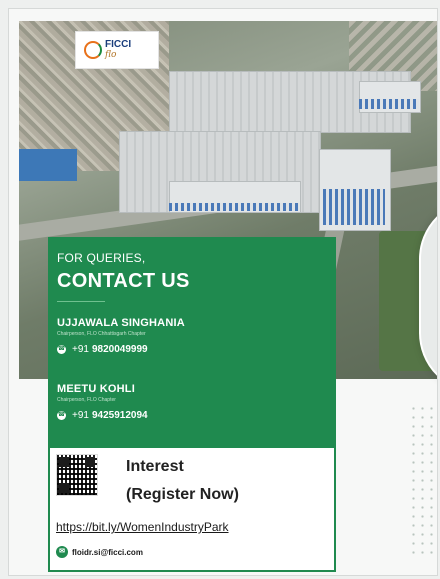 This screenshot has width=440, height=579. I want to click on contact-heading-large: CONTACT US, so click(123, 281).